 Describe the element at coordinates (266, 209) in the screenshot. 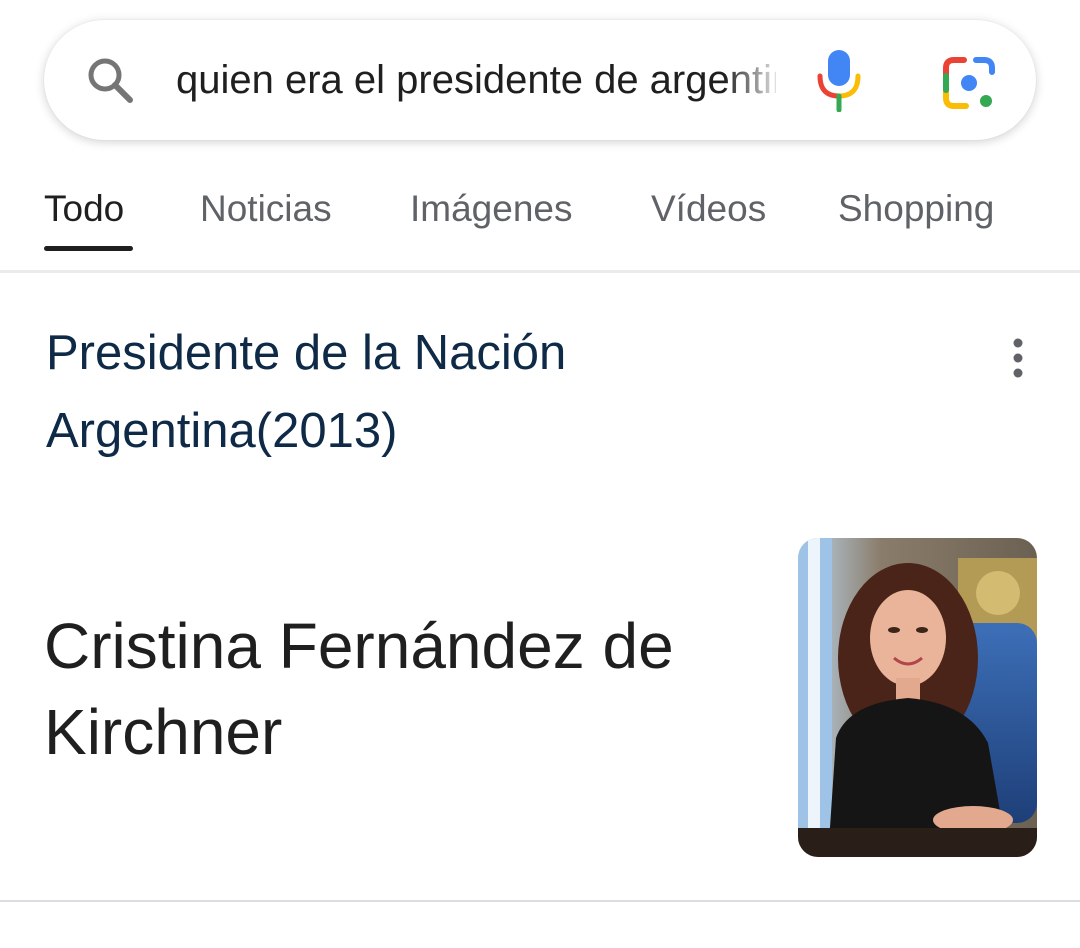

I see `tab-noticias: Noticias` at that location.